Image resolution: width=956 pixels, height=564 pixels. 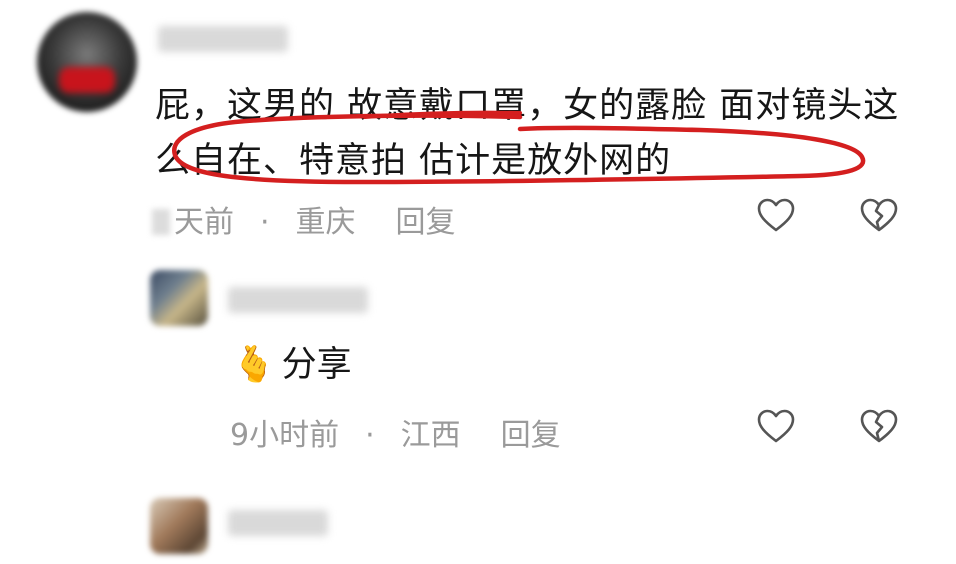 I want to click on comment-meta: 天前 · 重庆 回复, so click(x=304, y=219).